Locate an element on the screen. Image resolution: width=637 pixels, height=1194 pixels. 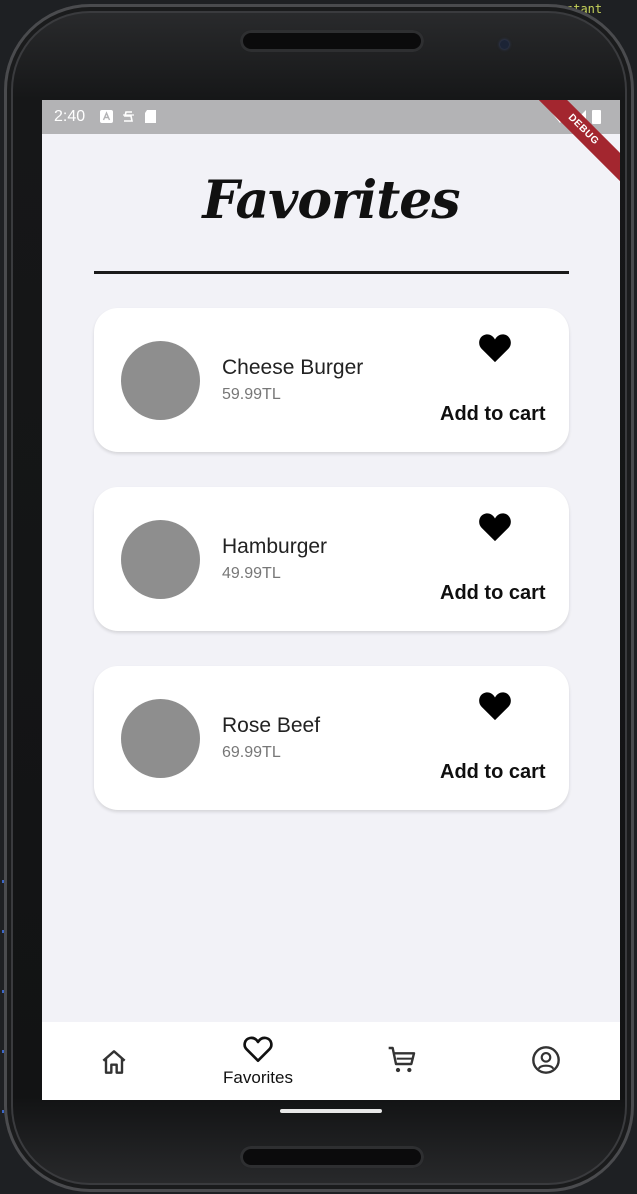
favorite-card: Cheese Burger 59.99TL Add to cart is located at coordinates (331, 380).